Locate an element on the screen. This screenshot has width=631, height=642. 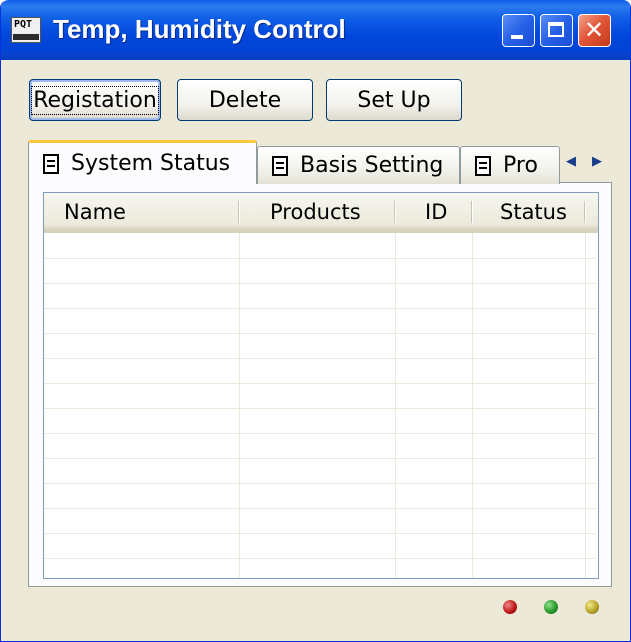
tab-label: Pro is located at coordinates (520, 165).